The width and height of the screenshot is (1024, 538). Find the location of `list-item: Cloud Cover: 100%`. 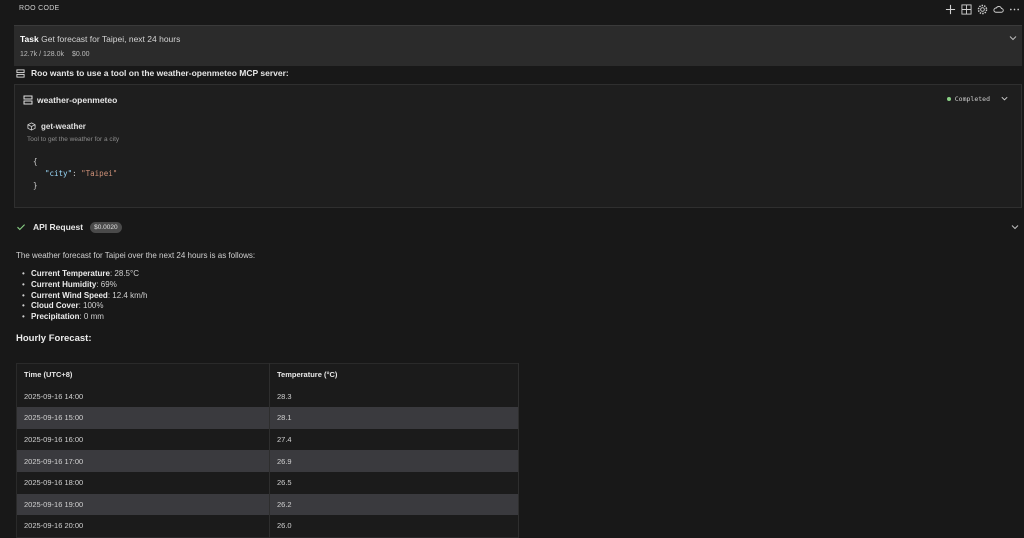

list-item: Cloud Cover: 100% is located at coordinates (84, 306).